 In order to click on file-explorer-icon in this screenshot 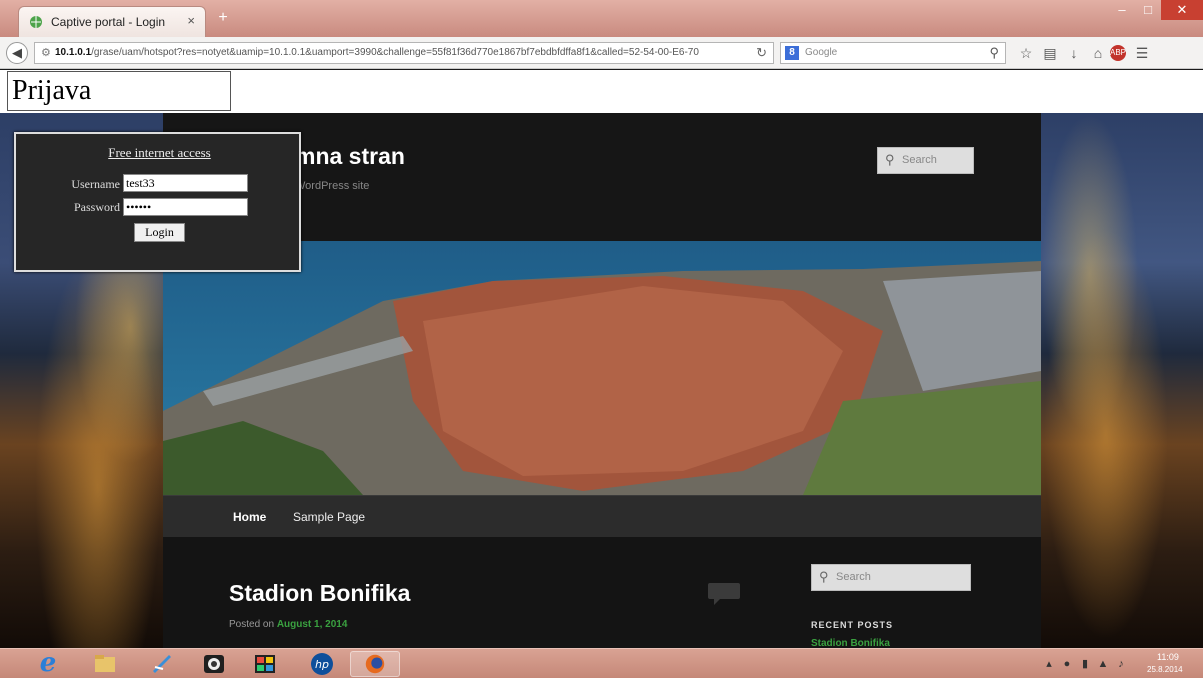, I will do `click(105, 664)`.